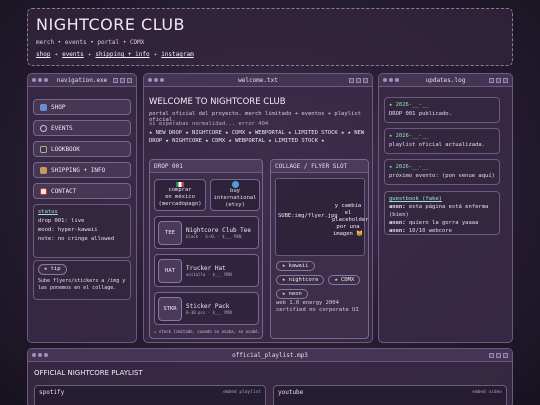 This screenshot has width=540, height=405. I want to click on update-text: DROP 001 publicado., so click(420, 114).